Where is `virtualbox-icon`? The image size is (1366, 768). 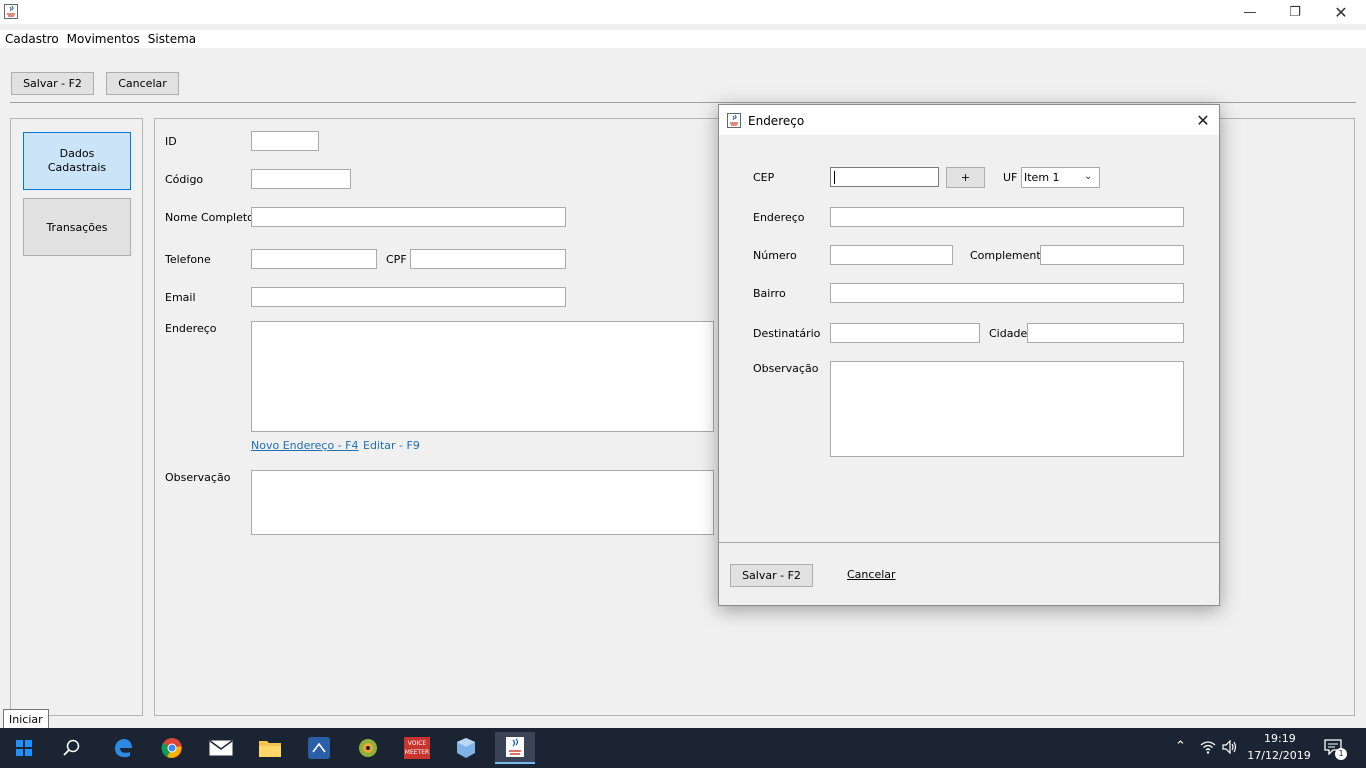 virtualbox-icon is located at coordinates (466, 748).